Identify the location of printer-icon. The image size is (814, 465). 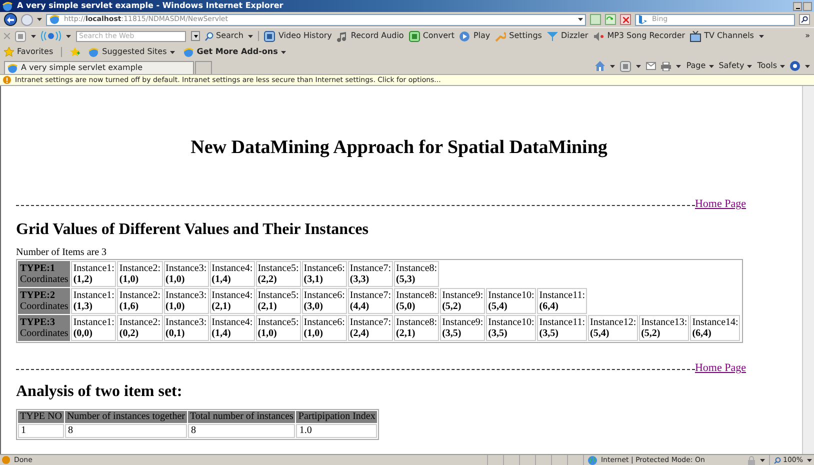
(666, 66).